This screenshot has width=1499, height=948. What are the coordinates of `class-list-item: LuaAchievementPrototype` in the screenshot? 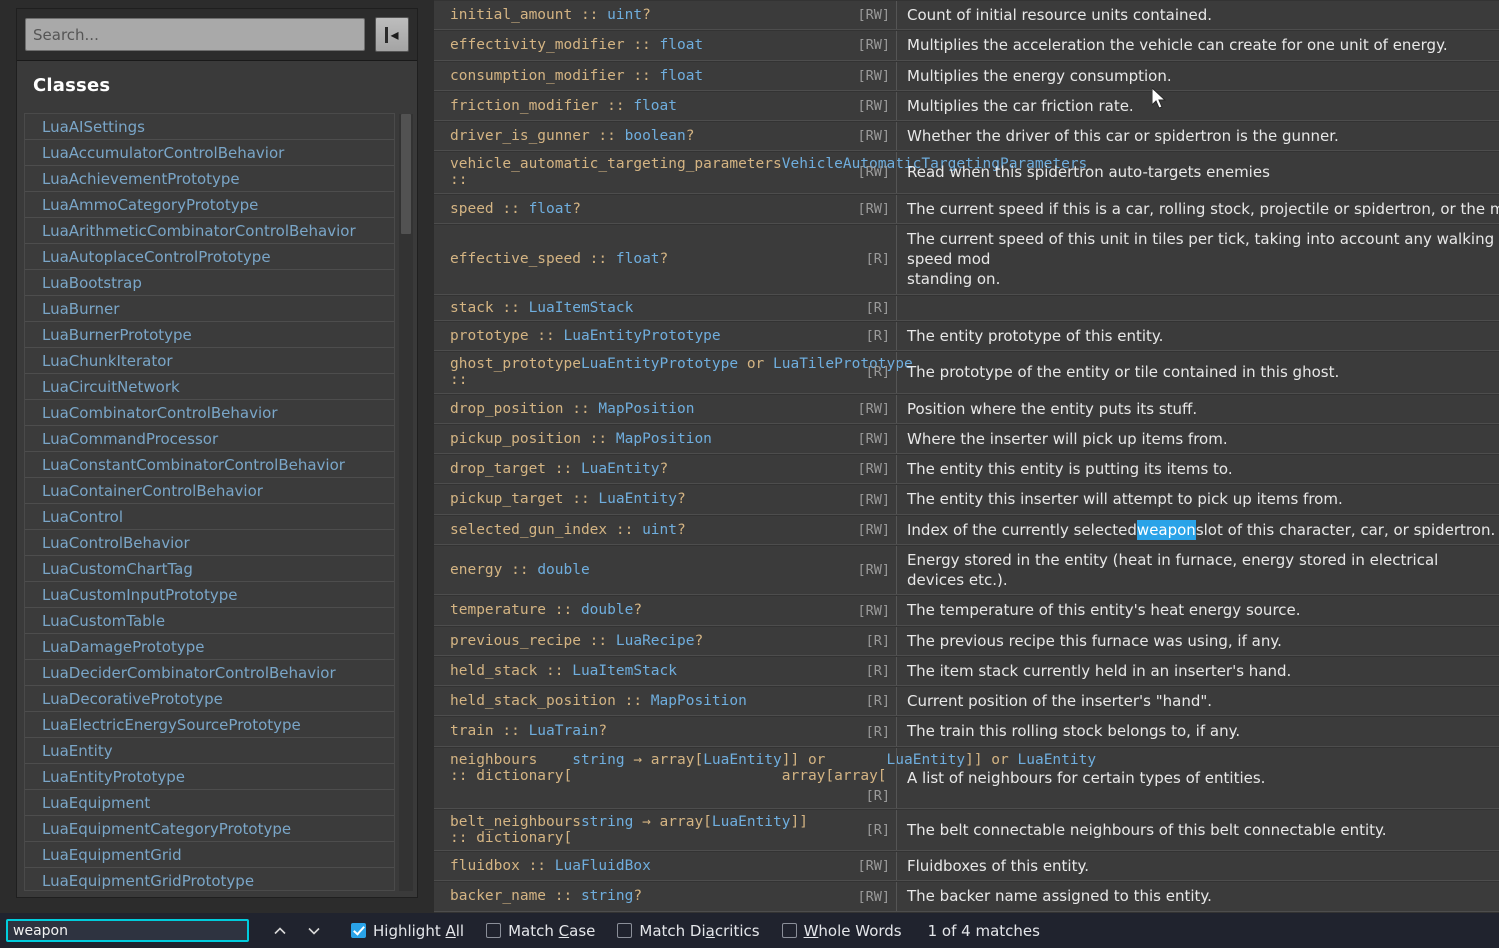 It's located at (209, 179).